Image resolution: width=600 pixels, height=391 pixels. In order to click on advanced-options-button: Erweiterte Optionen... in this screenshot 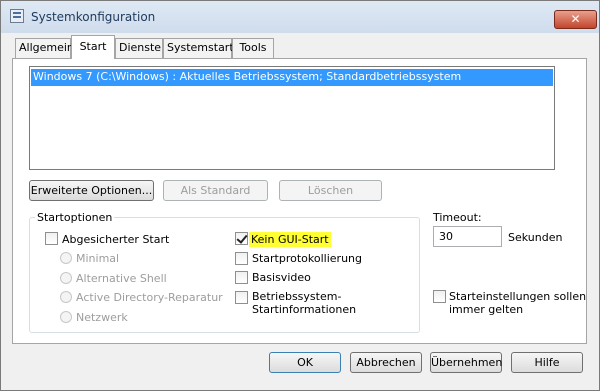, I will do `click(91, 190)`.